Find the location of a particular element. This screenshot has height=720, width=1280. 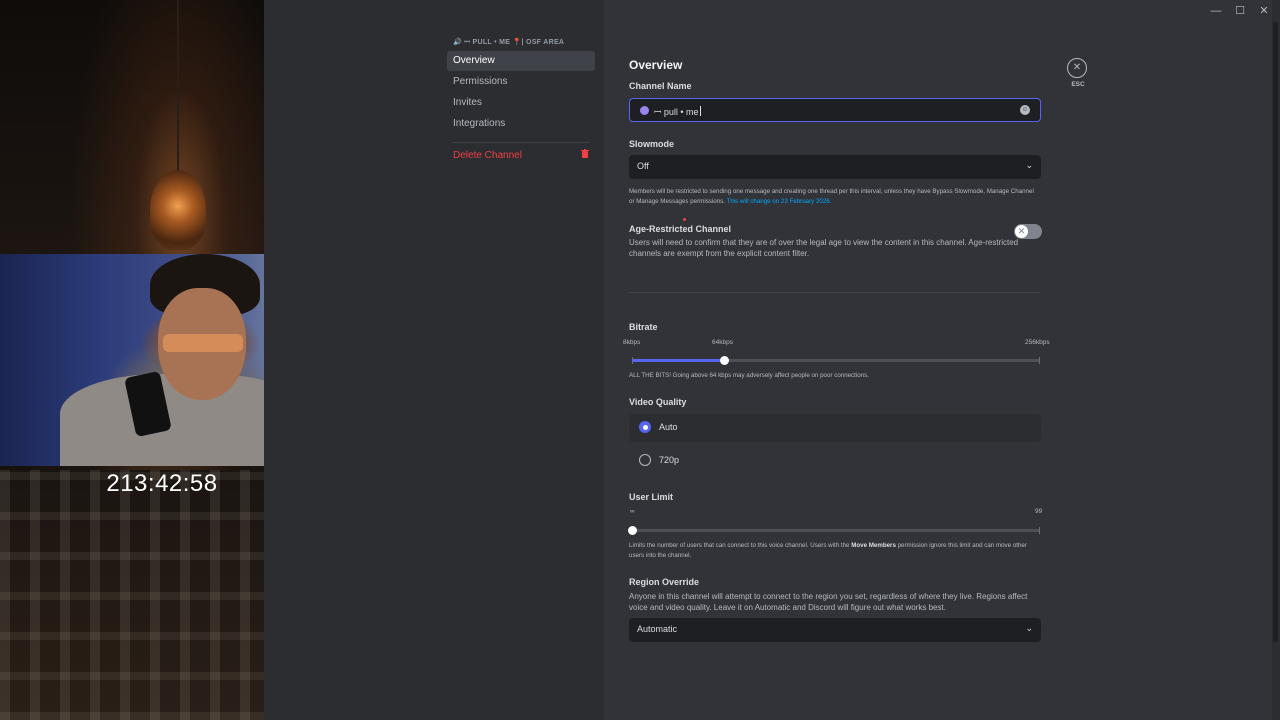

channel-type-icon is located at coordinates (644, 110).